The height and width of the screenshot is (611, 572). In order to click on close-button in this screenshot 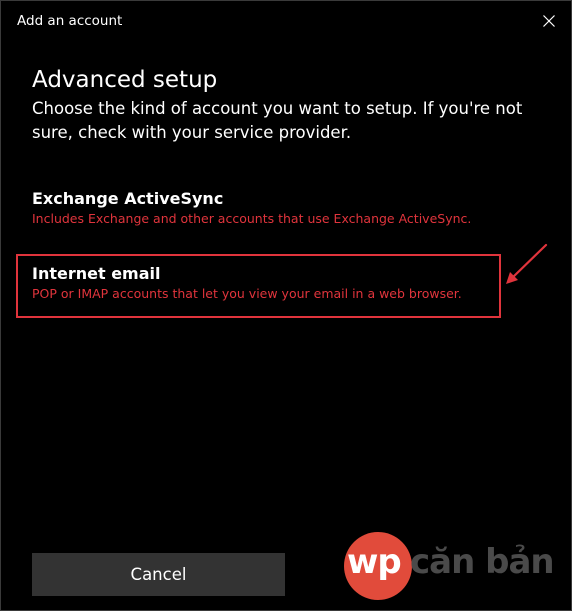, I will do `click(549, 21)`.